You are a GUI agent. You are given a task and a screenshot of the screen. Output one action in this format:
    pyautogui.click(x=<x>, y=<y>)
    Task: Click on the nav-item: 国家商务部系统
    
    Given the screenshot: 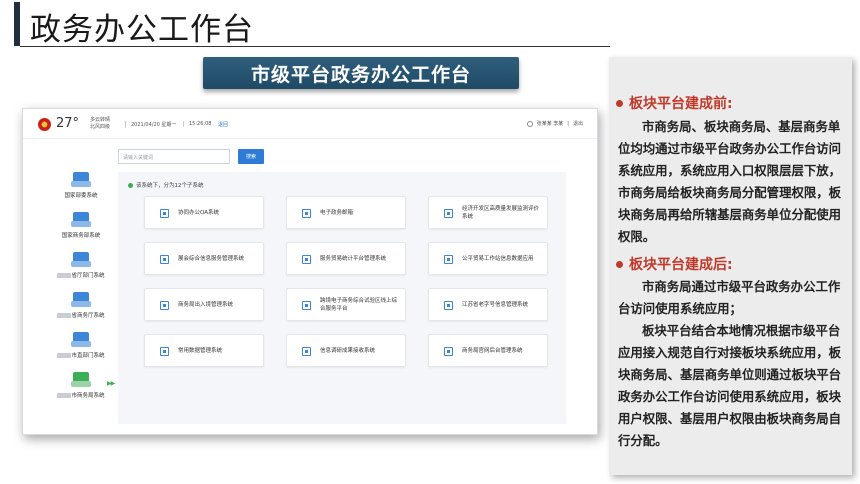 What is the action you would take?
    pyautogui.click(x=81, y=232)
    